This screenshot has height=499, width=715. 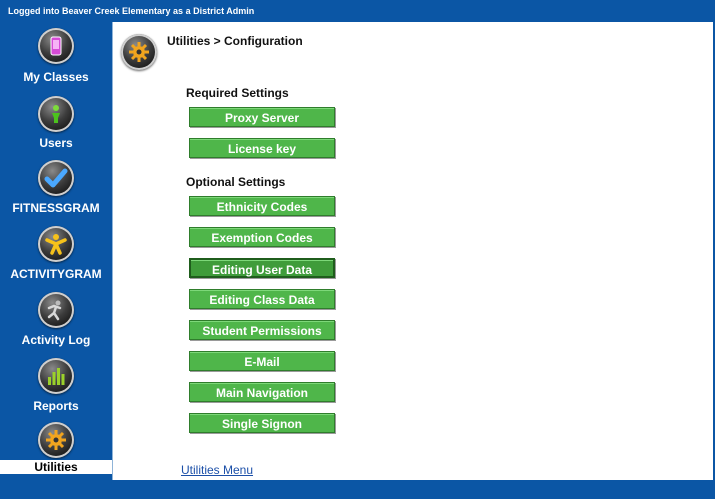 I want to click on sidebar-item-activitygram: ACTIVITYGRAM, so click(x=56, y=254).